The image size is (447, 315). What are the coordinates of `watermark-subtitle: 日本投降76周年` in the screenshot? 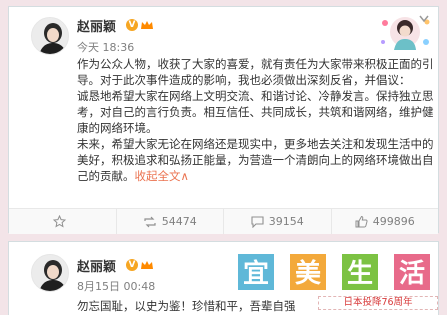 It's located at (378, 303).